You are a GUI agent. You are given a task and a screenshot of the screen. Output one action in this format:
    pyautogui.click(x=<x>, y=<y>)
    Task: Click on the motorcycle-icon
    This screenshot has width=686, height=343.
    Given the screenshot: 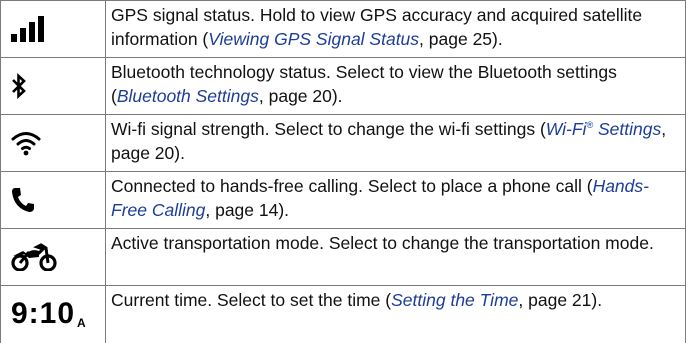 What is the action you would take?
    pyautogui.click(x=34, y=257)
    